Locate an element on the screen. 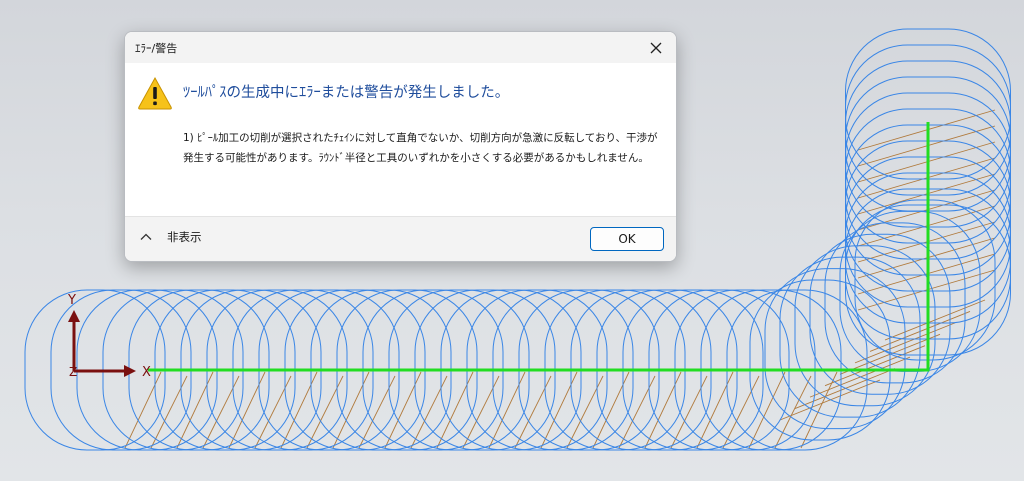 The height and width of the screenshot is (481, 1024). hide-details-label: 非表示 is located at coordinates (184, 237).